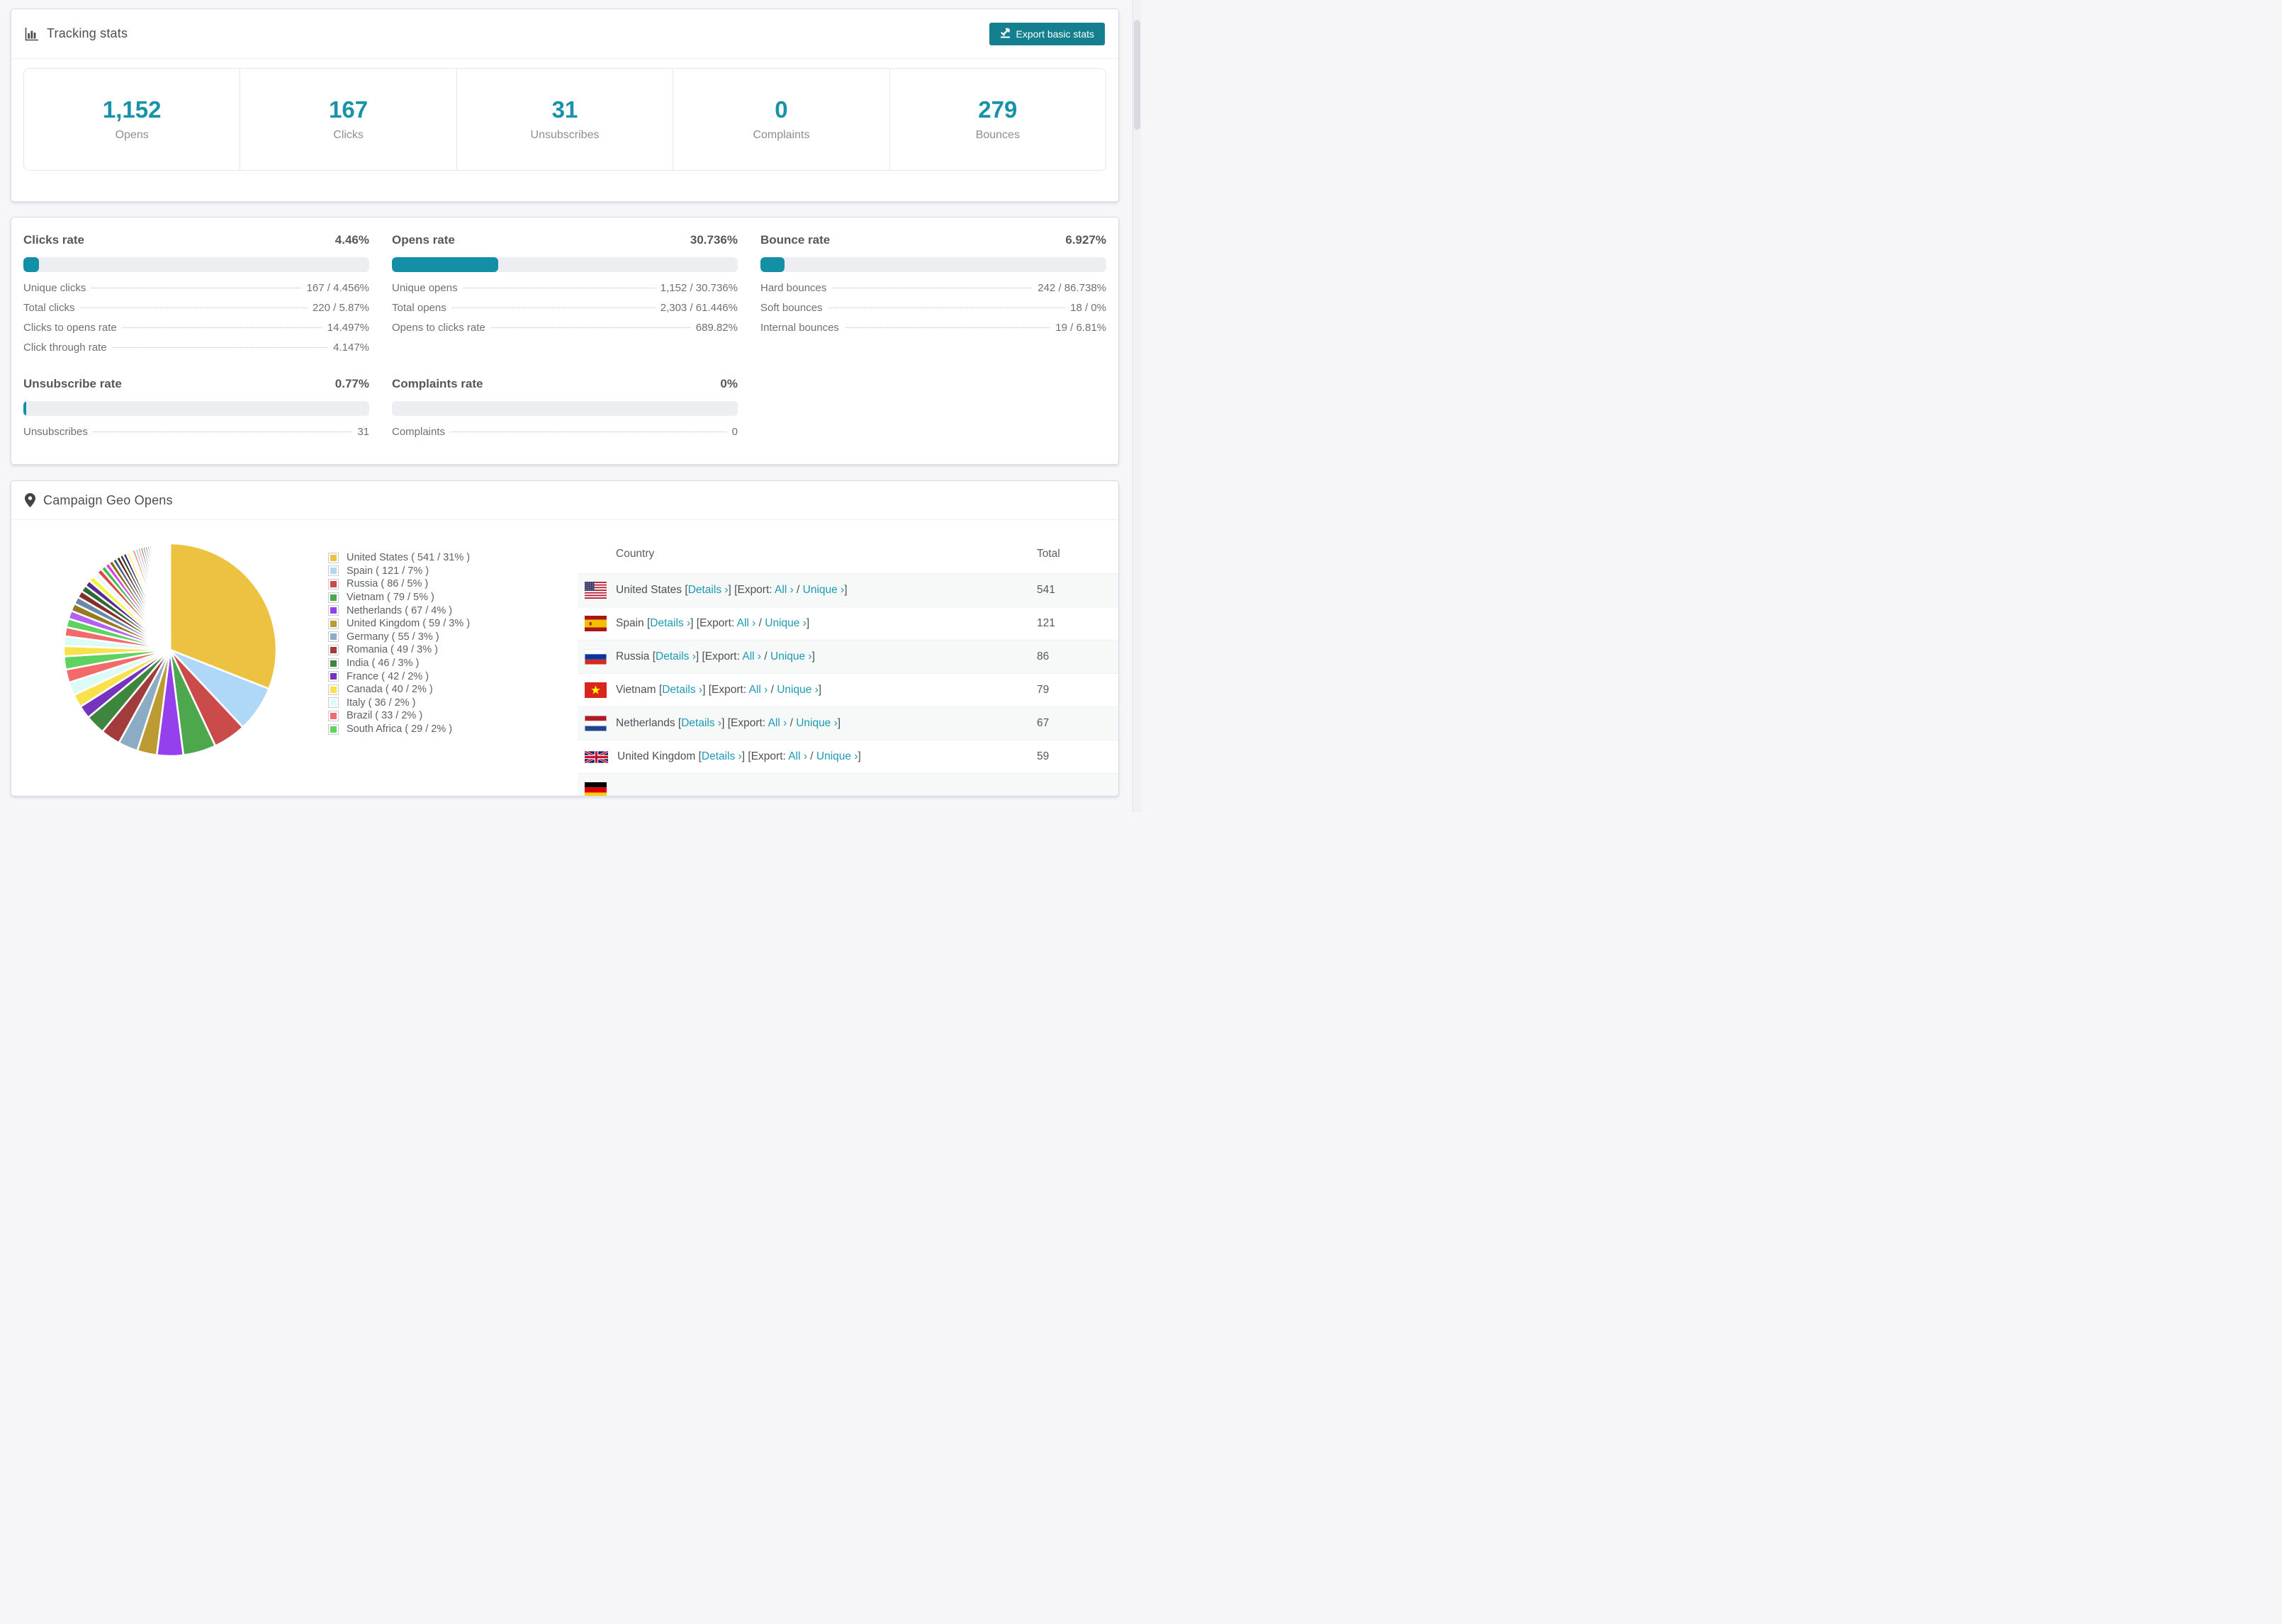 This screenshot has width=2282, height=1624. Describe the element at coordinates (848, 554) in the screenshot. I see `geo-table-header: Country Total` at that location.